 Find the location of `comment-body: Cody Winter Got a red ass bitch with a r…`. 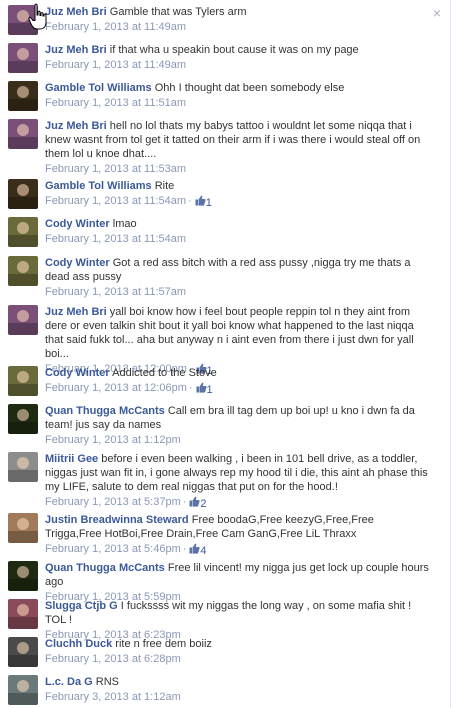

comment-body: Cody Winter Got a red ass bitch with a r… is located at coordinates (237, 277).